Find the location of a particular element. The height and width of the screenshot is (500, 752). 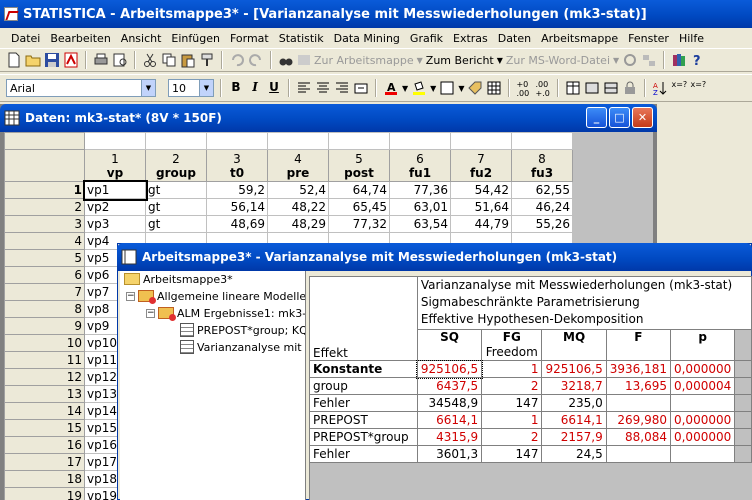

font-color-dropdown: ▼ is located at coordinates (405, 88).